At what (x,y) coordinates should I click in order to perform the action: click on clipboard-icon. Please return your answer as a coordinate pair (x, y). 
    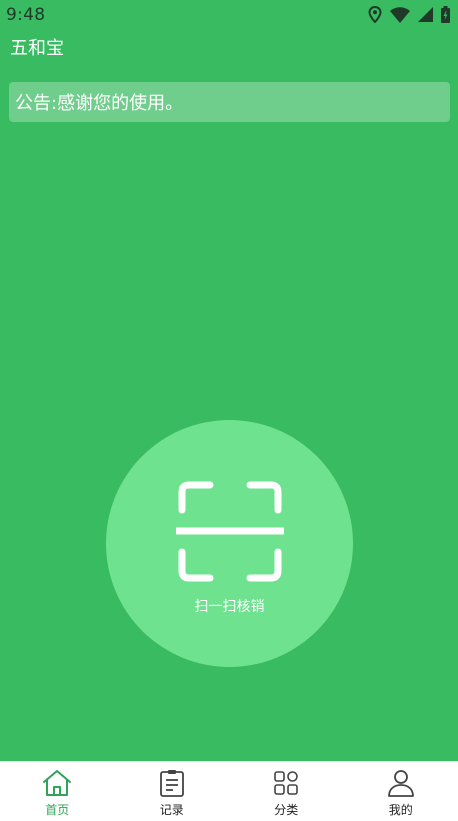
    Looking at the image, I should click on (172, 783).